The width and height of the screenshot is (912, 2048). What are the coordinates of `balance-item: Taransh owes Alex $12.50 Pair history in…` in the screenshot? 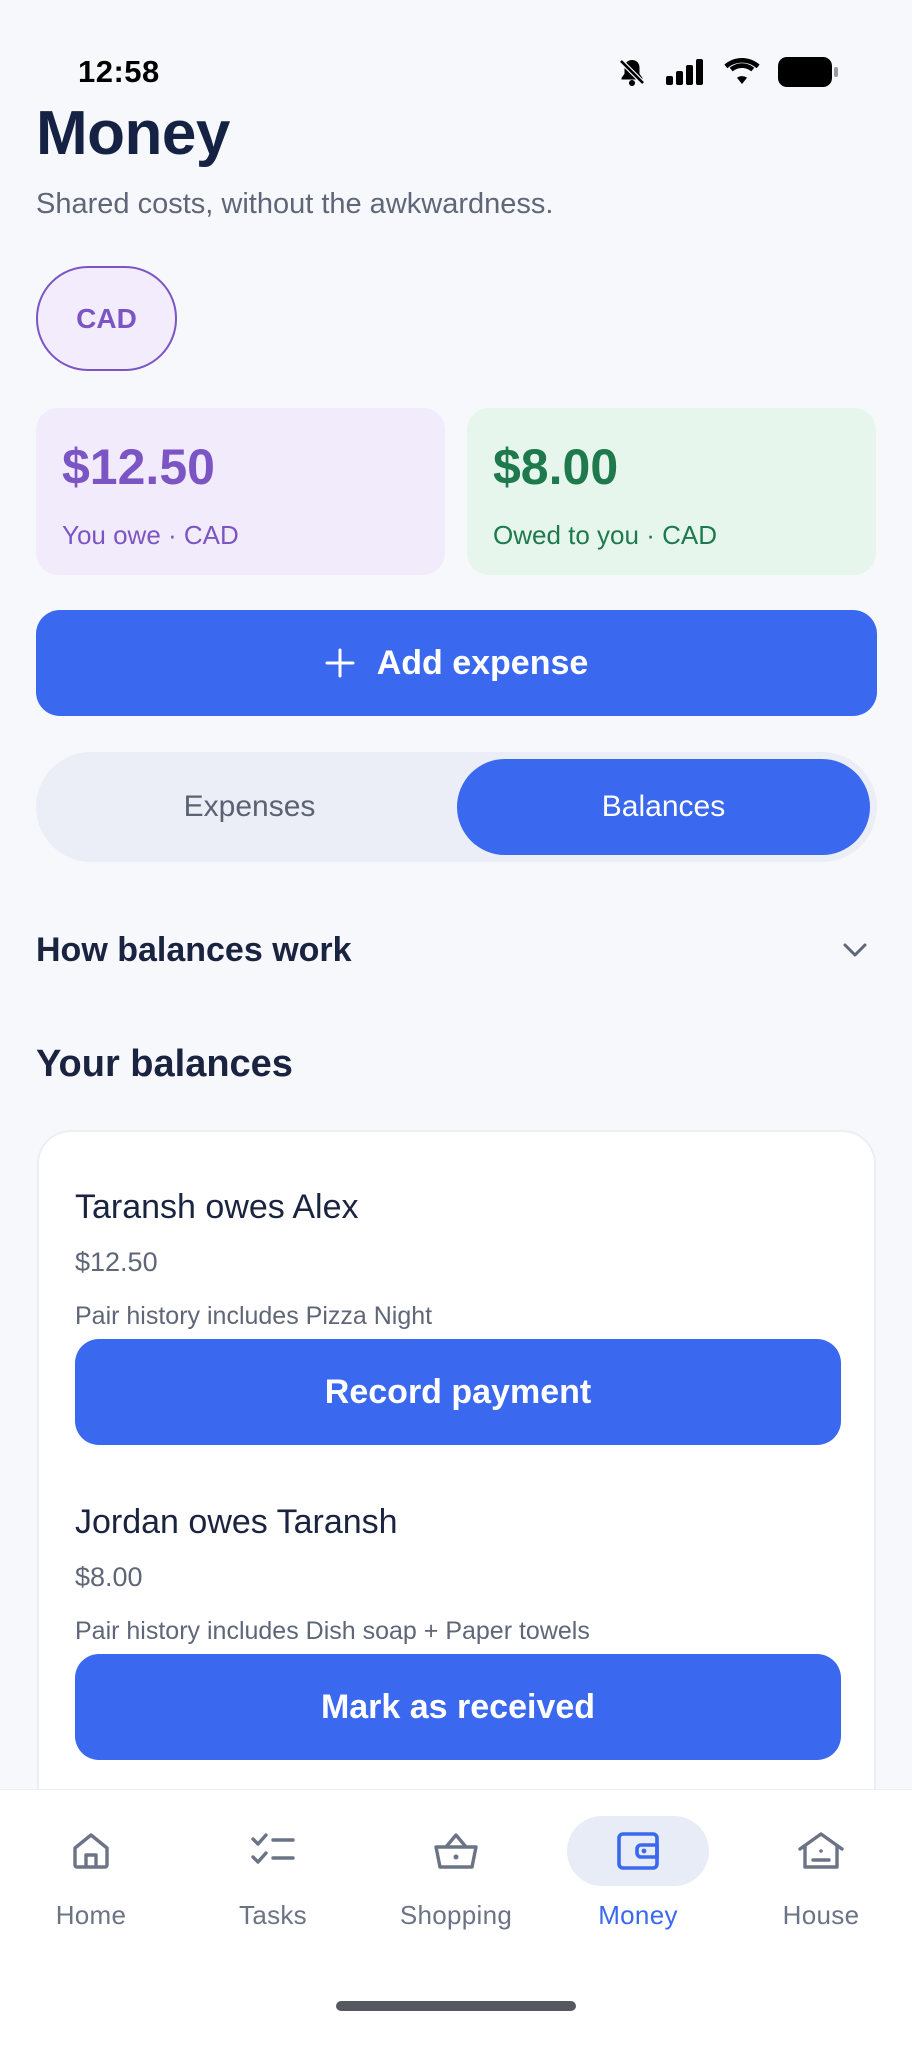 It's located at (458, 1316).